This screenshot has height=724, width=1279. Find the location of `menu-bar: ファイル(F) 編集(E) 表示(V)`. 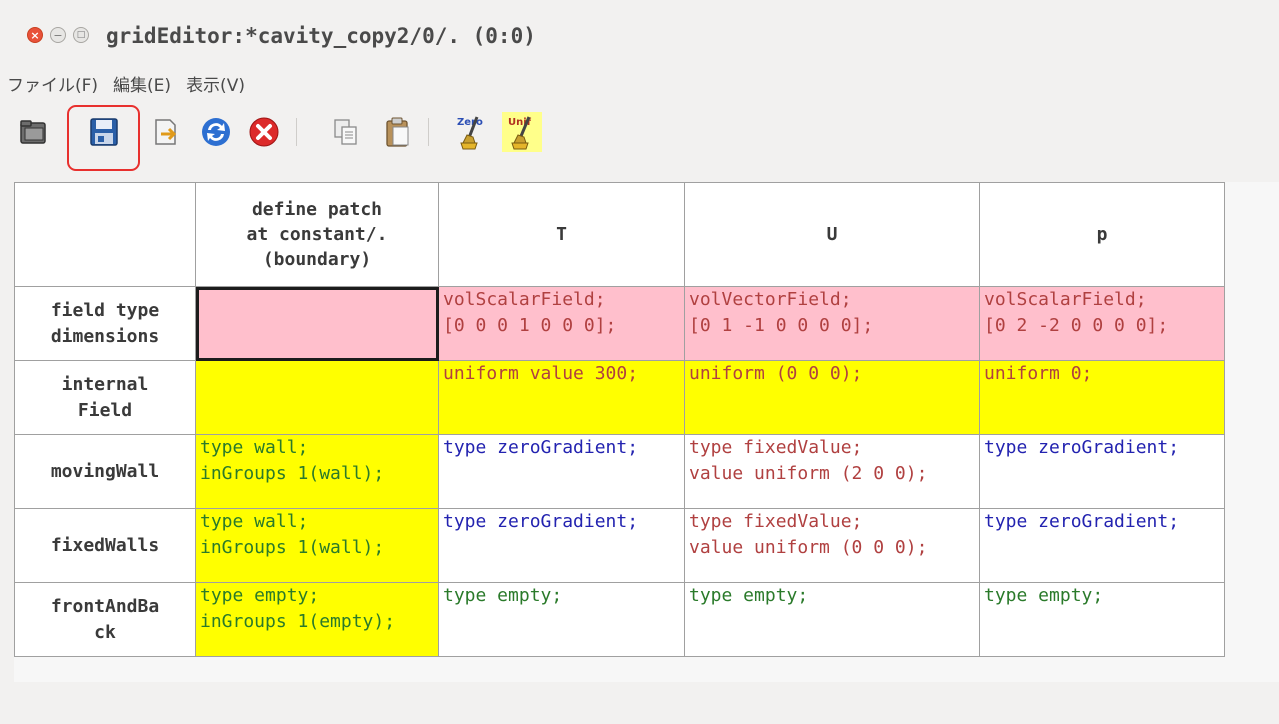

menu-bar: ファイル(F) 編集(E) 表示(V) is located at coordinates (639, 83).